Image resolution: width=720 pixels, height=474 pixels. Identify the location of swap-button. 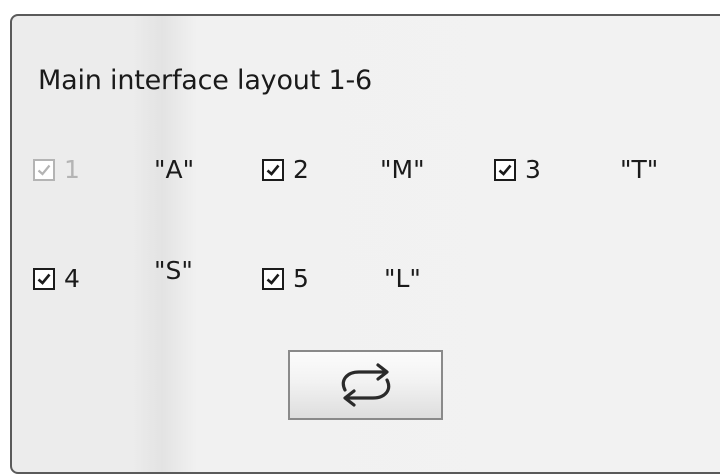
(365, 385).